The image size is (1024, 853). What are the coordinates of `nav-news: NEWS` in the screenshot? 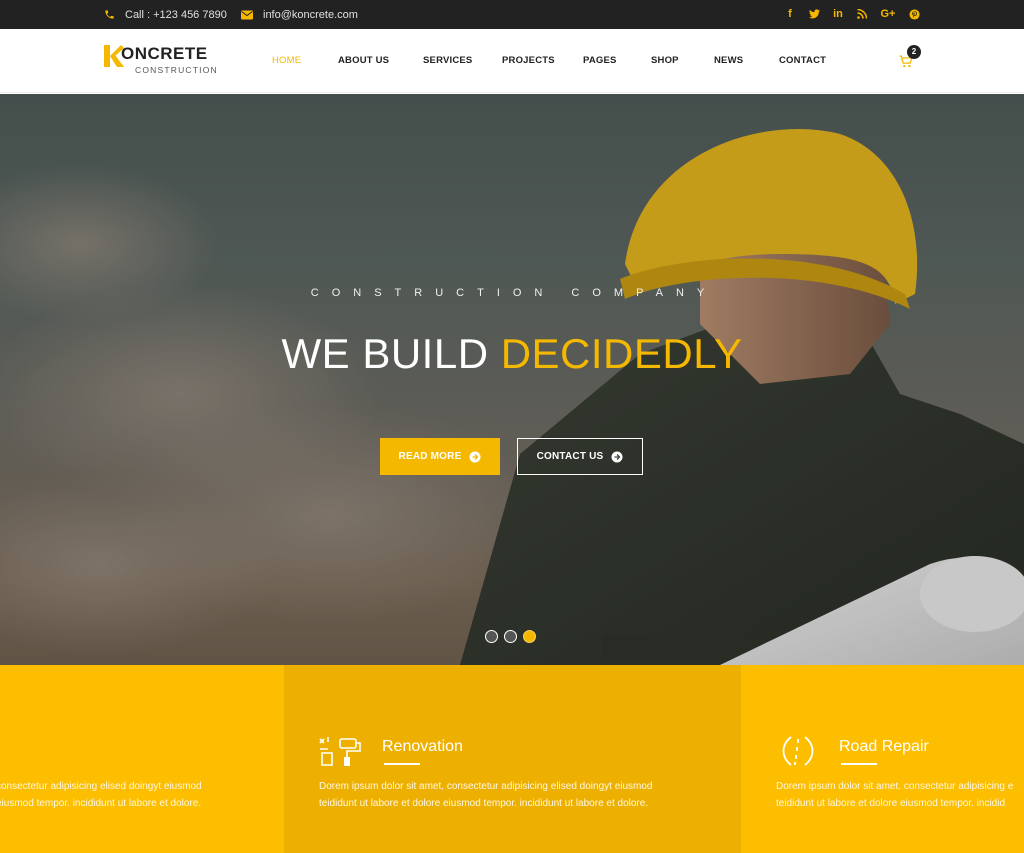 It's located at (728, 61).